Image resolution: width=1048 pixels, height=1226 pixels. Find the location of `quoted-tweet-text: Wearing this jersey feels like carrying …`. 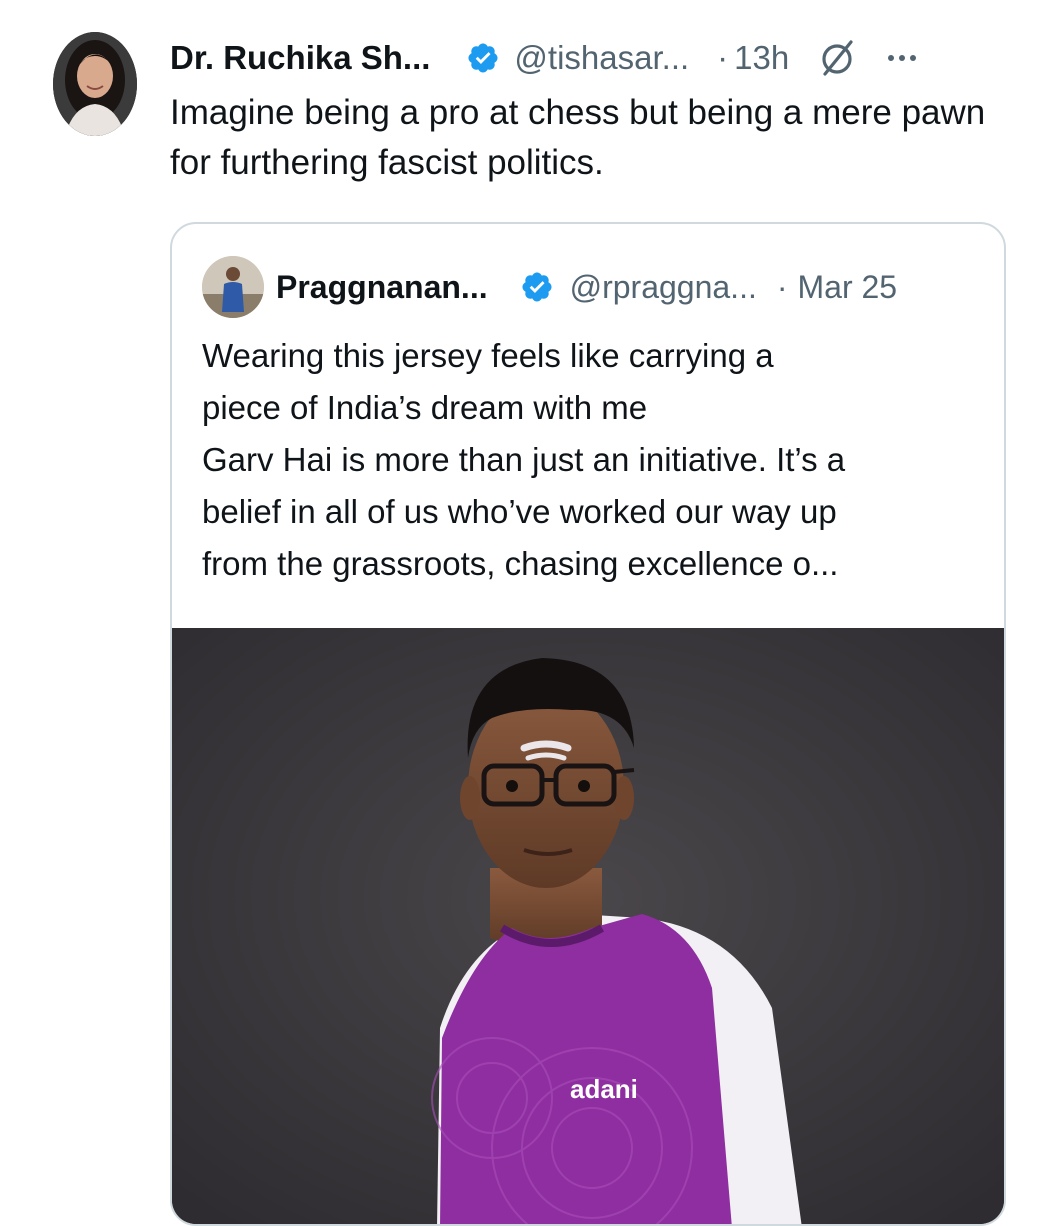

quoted-tweet-text: Wearing this jersey feels like carrying … is located at coordinates (524, 459).